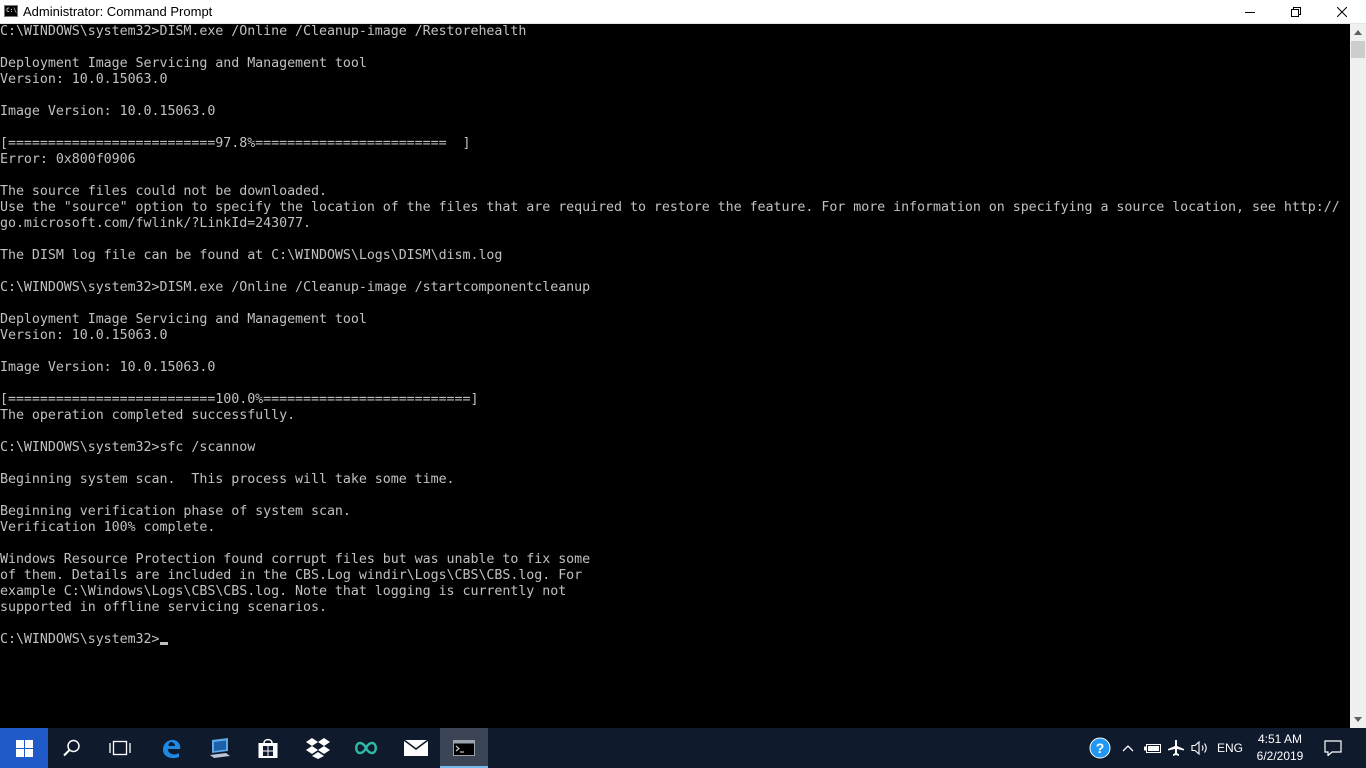 This screenshot has height=768, width=1366. What do you see at coordinates (128, 447) in the screenshot?
I see `console-line: C:\WINDOWS\system32>sfc /scannow` at bounding box center [128, 447].